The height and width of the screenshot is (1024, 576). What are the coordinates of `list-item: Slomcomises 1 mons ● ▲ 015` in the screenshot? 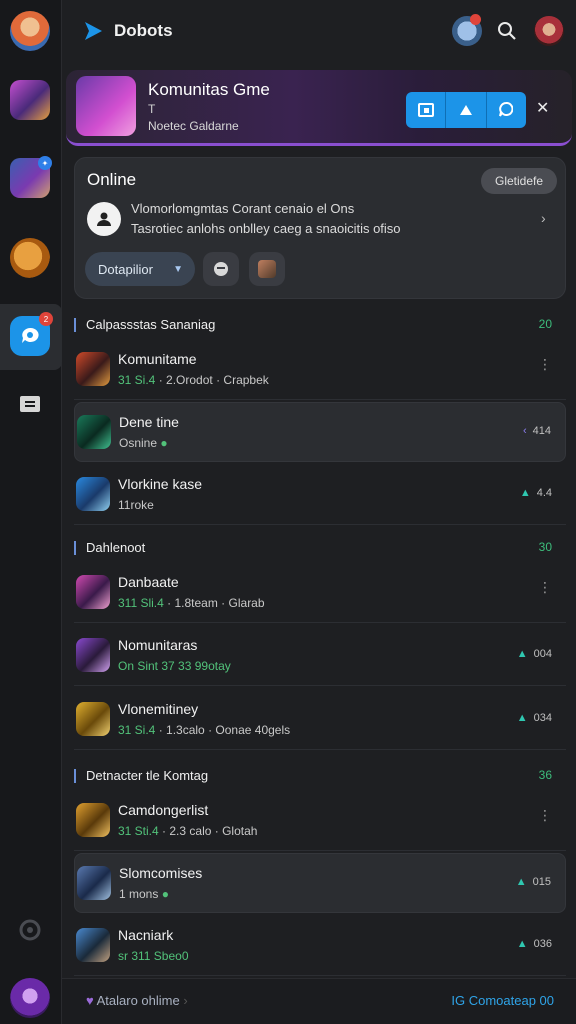 It's located at (320, 883).